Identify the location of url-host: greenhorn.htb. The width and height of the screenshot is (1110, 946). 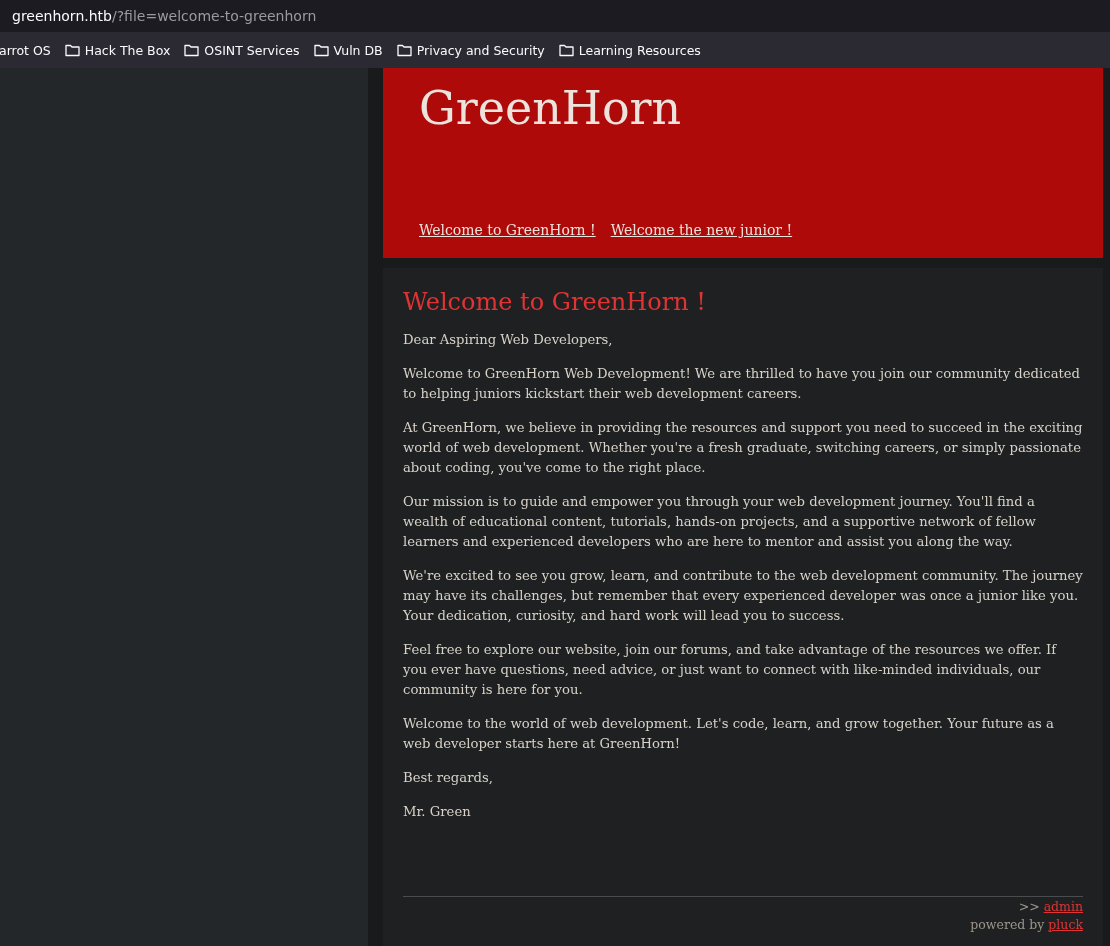
(62, 16).